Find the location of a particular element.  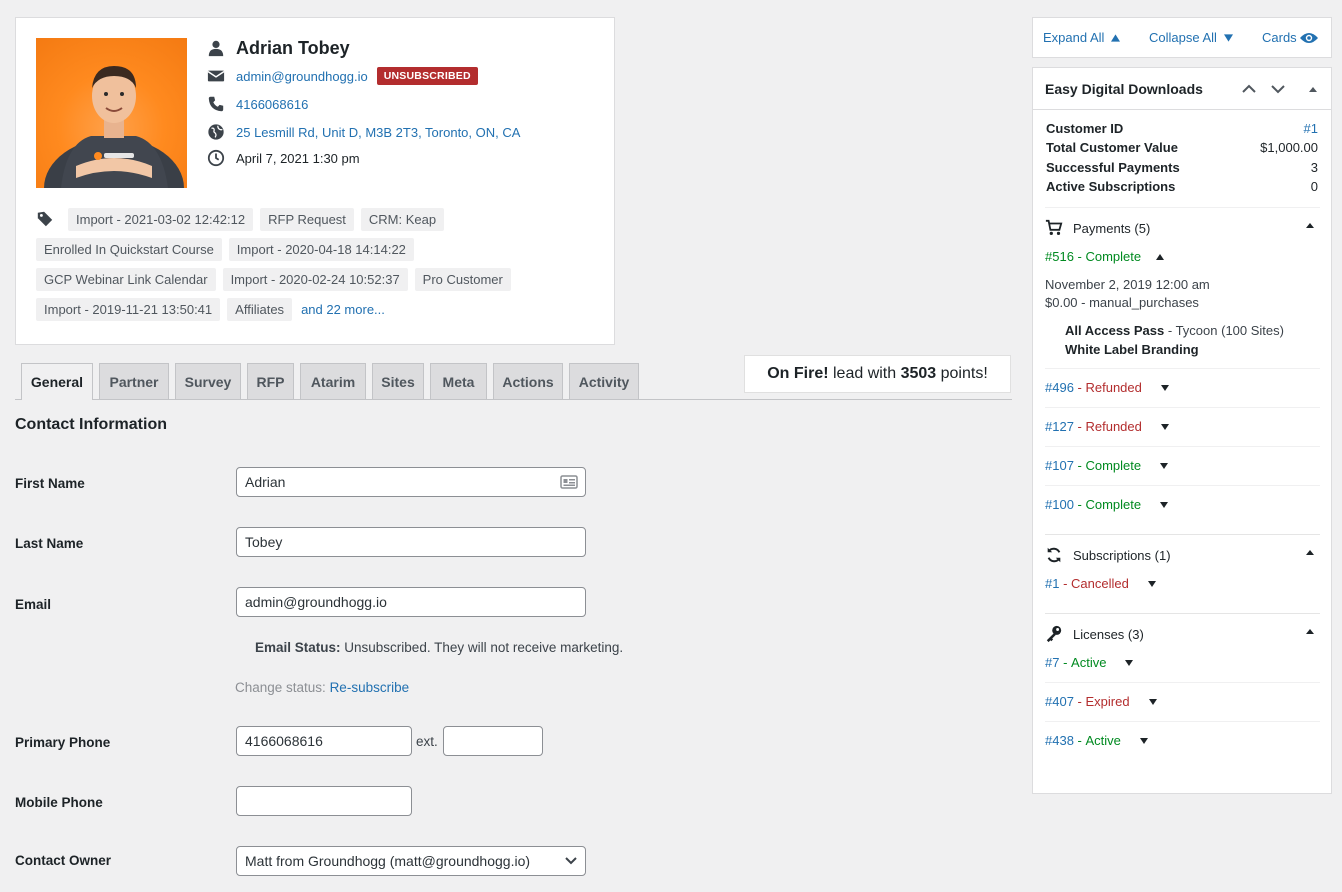

first-name-field: Adrian is located at coordinates (411, 482).